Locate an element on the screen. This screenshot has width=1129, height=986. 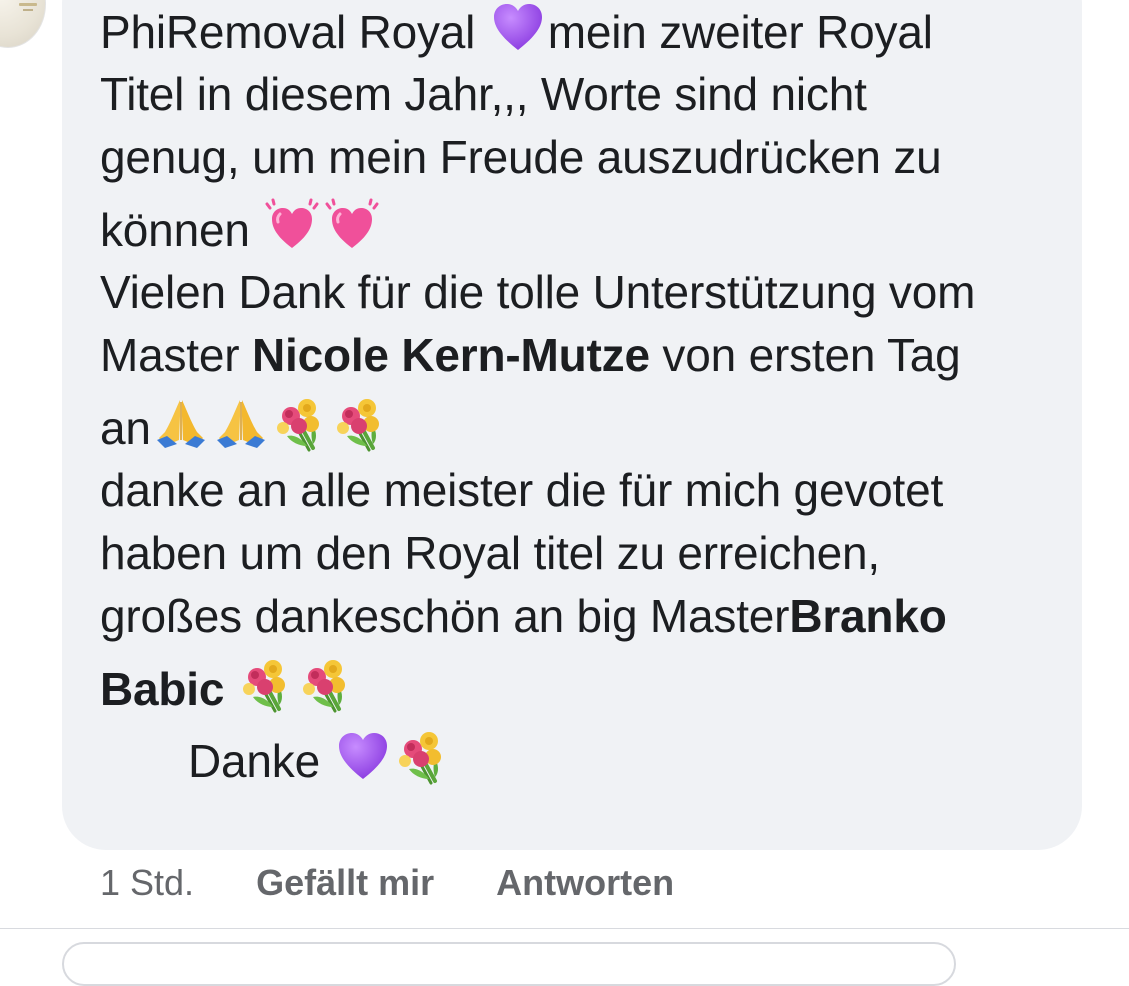
like-button: Gefällt mir is located at coordinates (345, 883).